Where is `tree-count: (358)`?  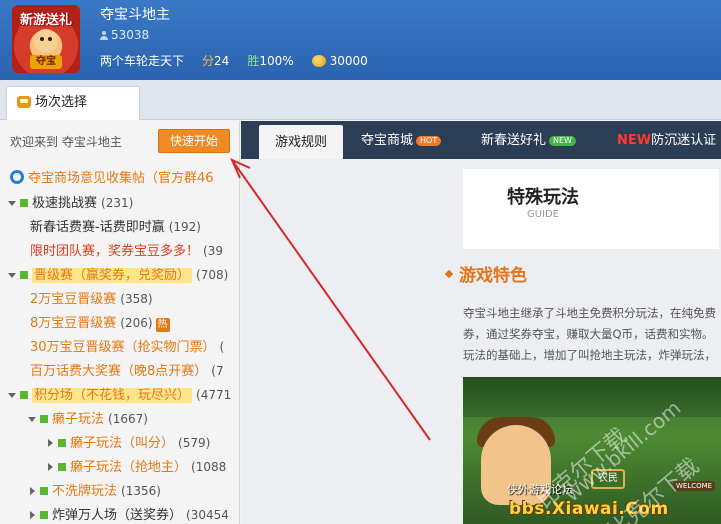
tree-count: (358) is located at coordinates (136, 299).